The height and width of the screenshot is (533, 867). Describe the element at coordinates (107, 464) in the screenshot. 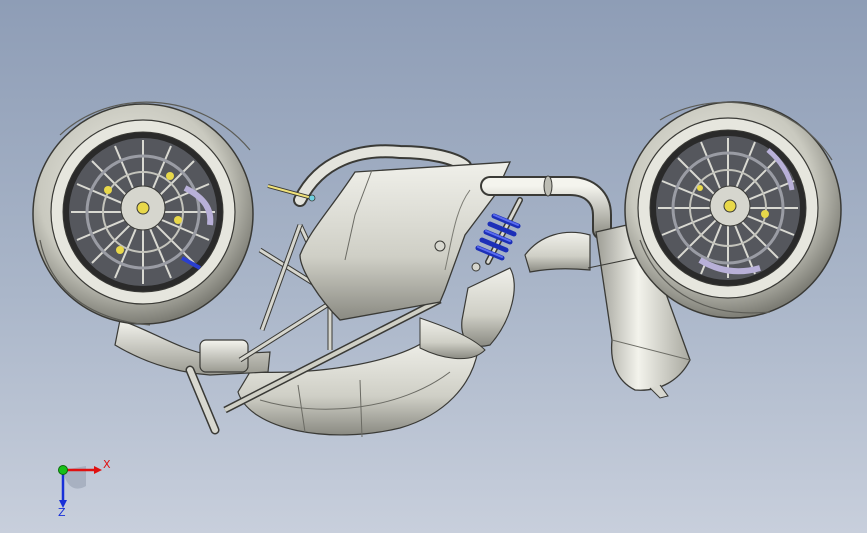

I see `x-axis-label: X` at that location.